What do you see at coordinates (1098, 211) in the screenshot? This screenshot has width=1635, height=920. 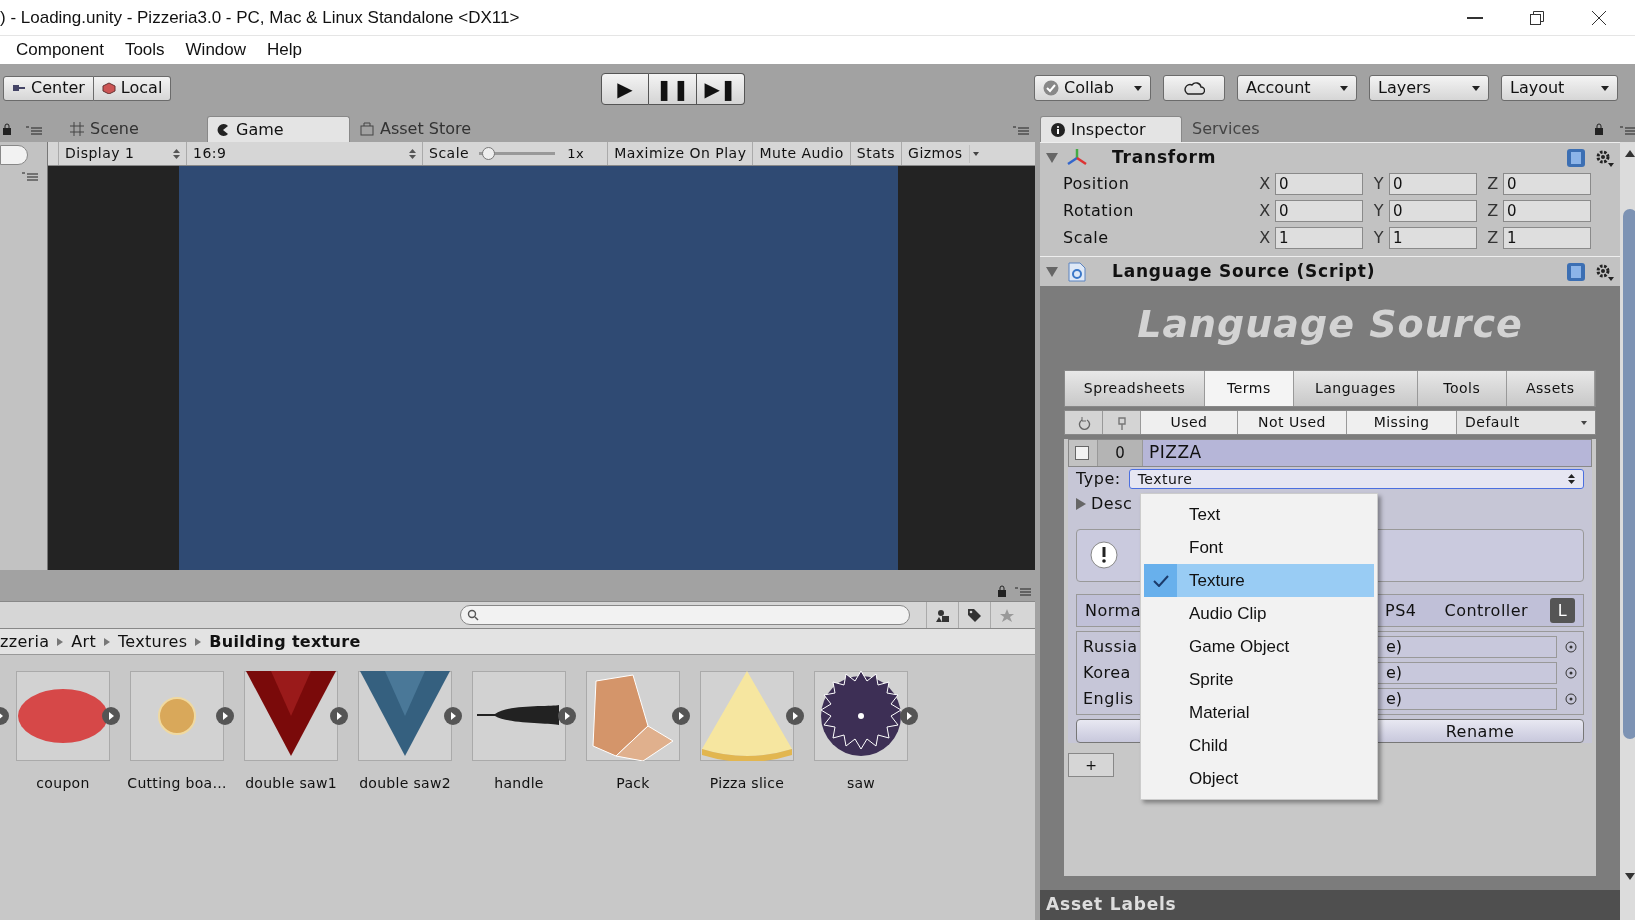 I see `property-label: Rotation` at bounding box center [1098, 211].